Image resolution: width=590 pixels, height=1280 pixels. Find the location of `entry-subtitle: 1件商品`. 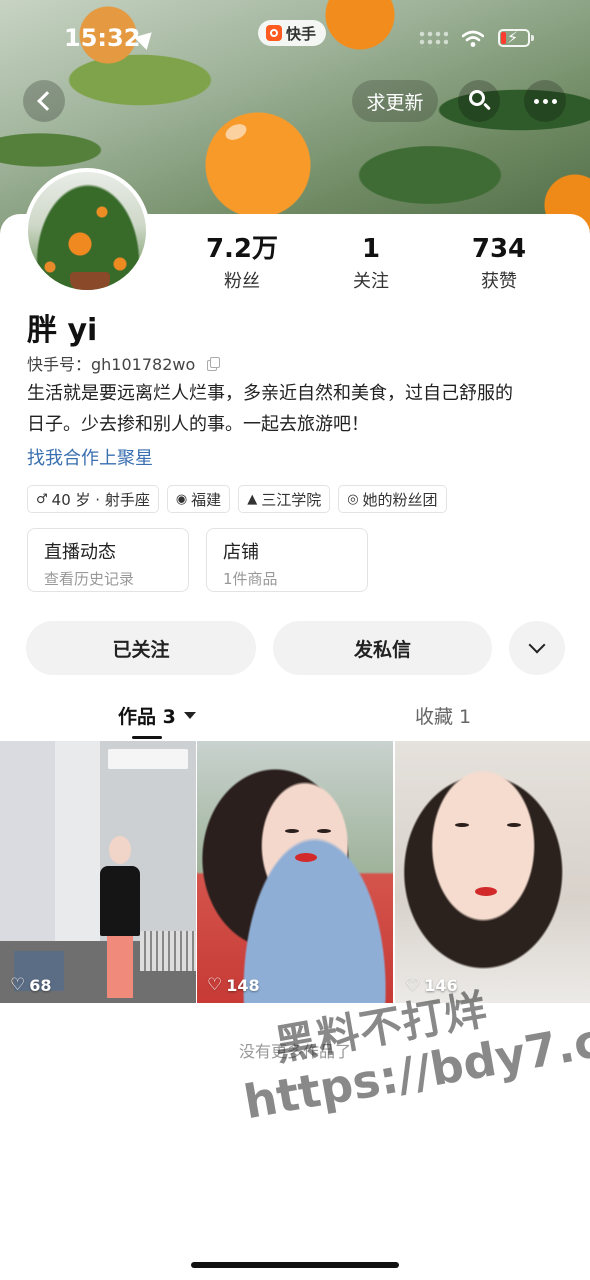

entry-subtitle: 1件商品 is located at coordinates (250, 579).